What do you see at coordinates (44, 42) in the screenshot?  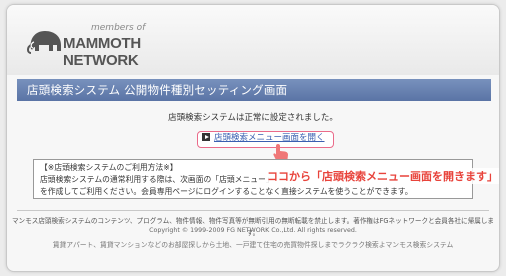 I see `mammoth-icon` at bounding box center [44, 42].